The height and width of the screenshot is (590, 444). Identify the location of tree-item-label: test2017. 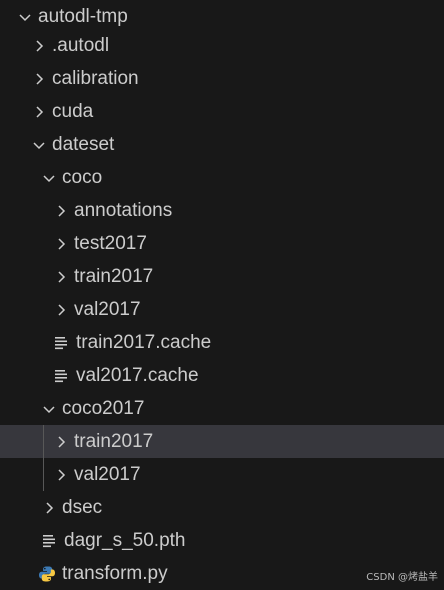
(110, 243).